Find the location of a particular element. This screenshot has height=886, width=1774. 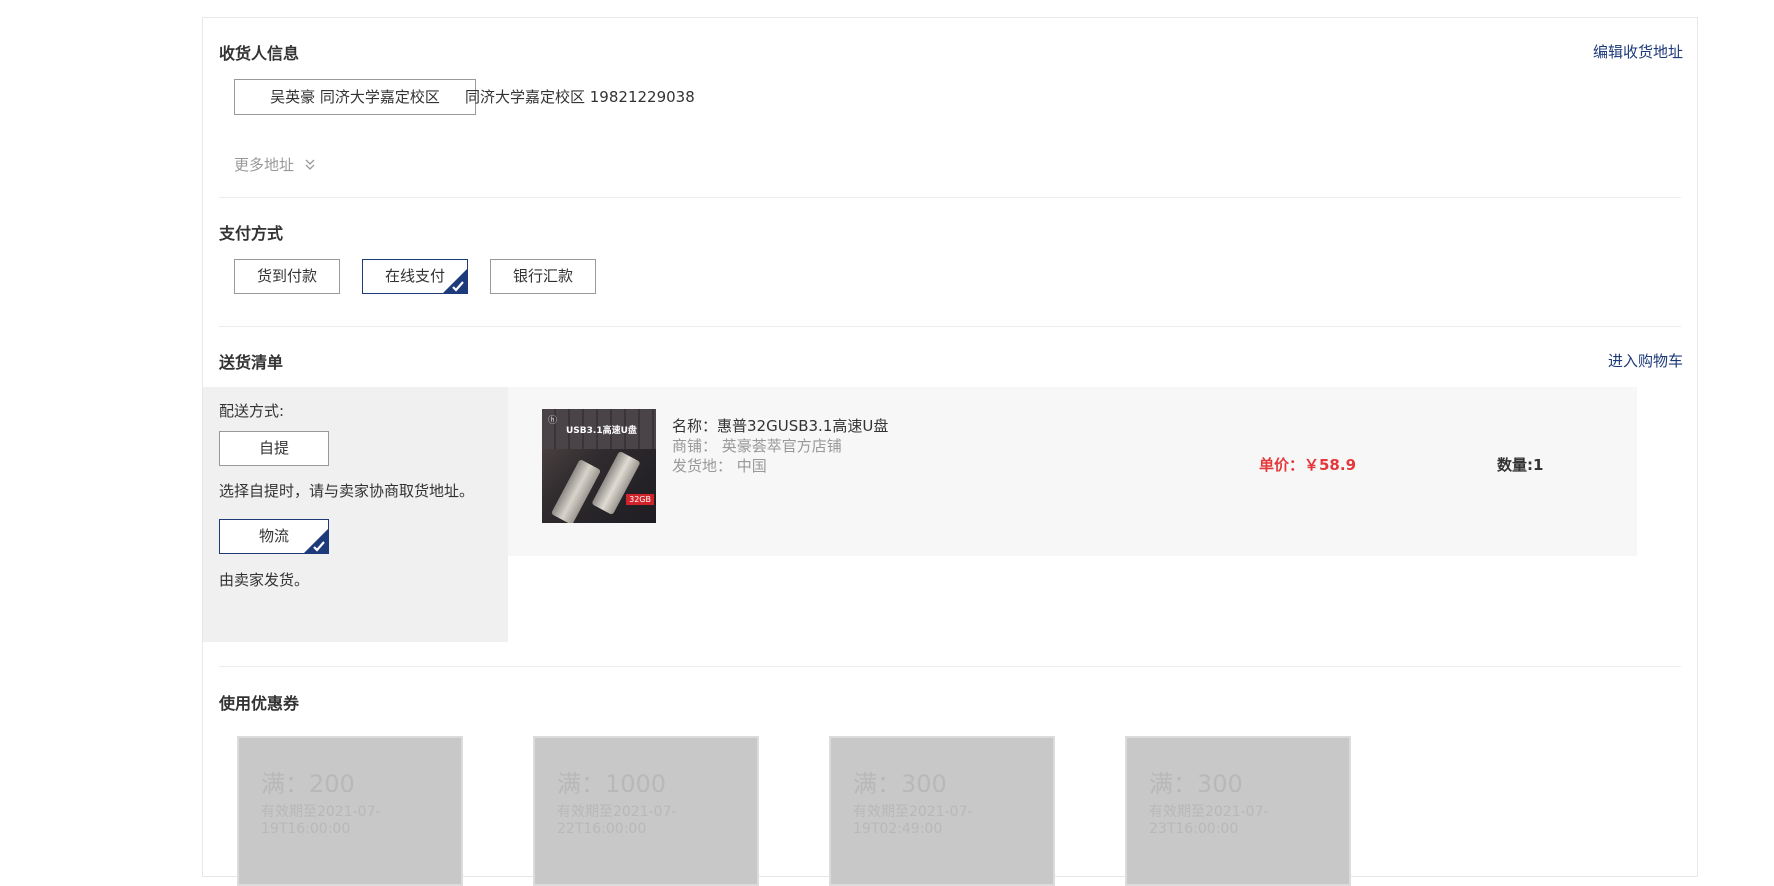

product-name: 名称：惠普32GUSB3.1高速U盘 is located at coordinates (780, 426).